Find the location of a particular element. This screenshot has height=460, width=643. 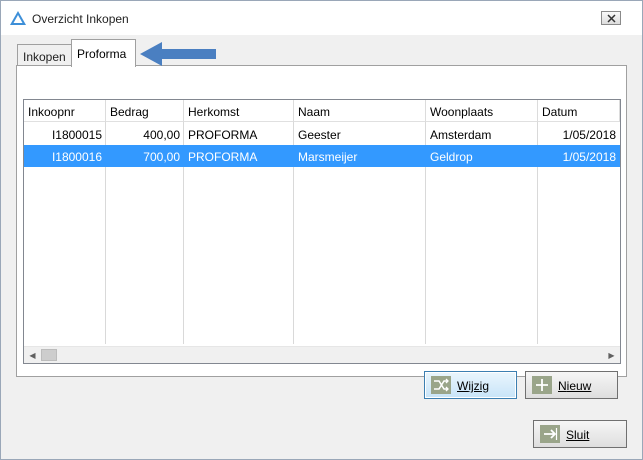

app-triangle-icon is located at coordinates (18, 18).